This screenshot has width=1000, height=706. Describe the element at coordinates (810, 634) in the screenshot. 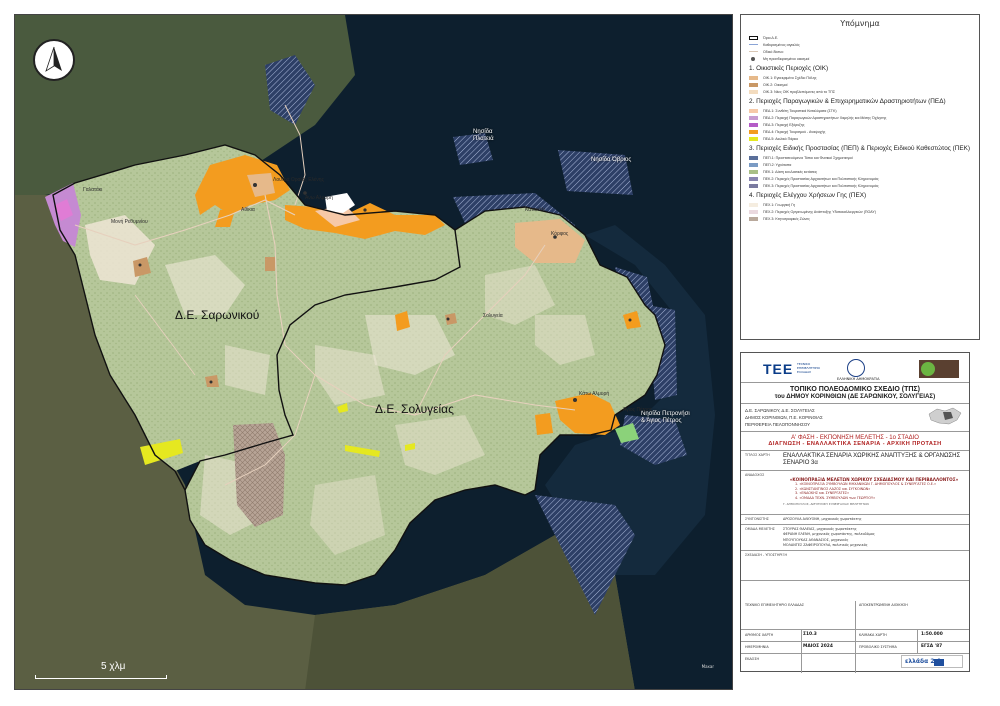

I see `map-no-value: Σ10.3` at that location.